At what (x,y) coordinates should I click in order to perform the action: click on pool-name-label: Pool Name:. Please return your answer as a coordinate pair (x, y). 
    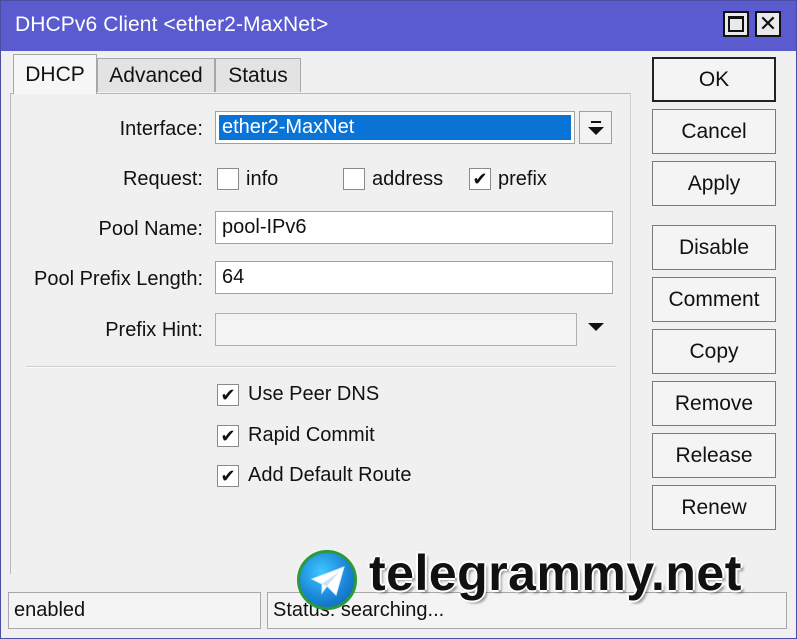
    Looking at the image, I should click on (151, 229).